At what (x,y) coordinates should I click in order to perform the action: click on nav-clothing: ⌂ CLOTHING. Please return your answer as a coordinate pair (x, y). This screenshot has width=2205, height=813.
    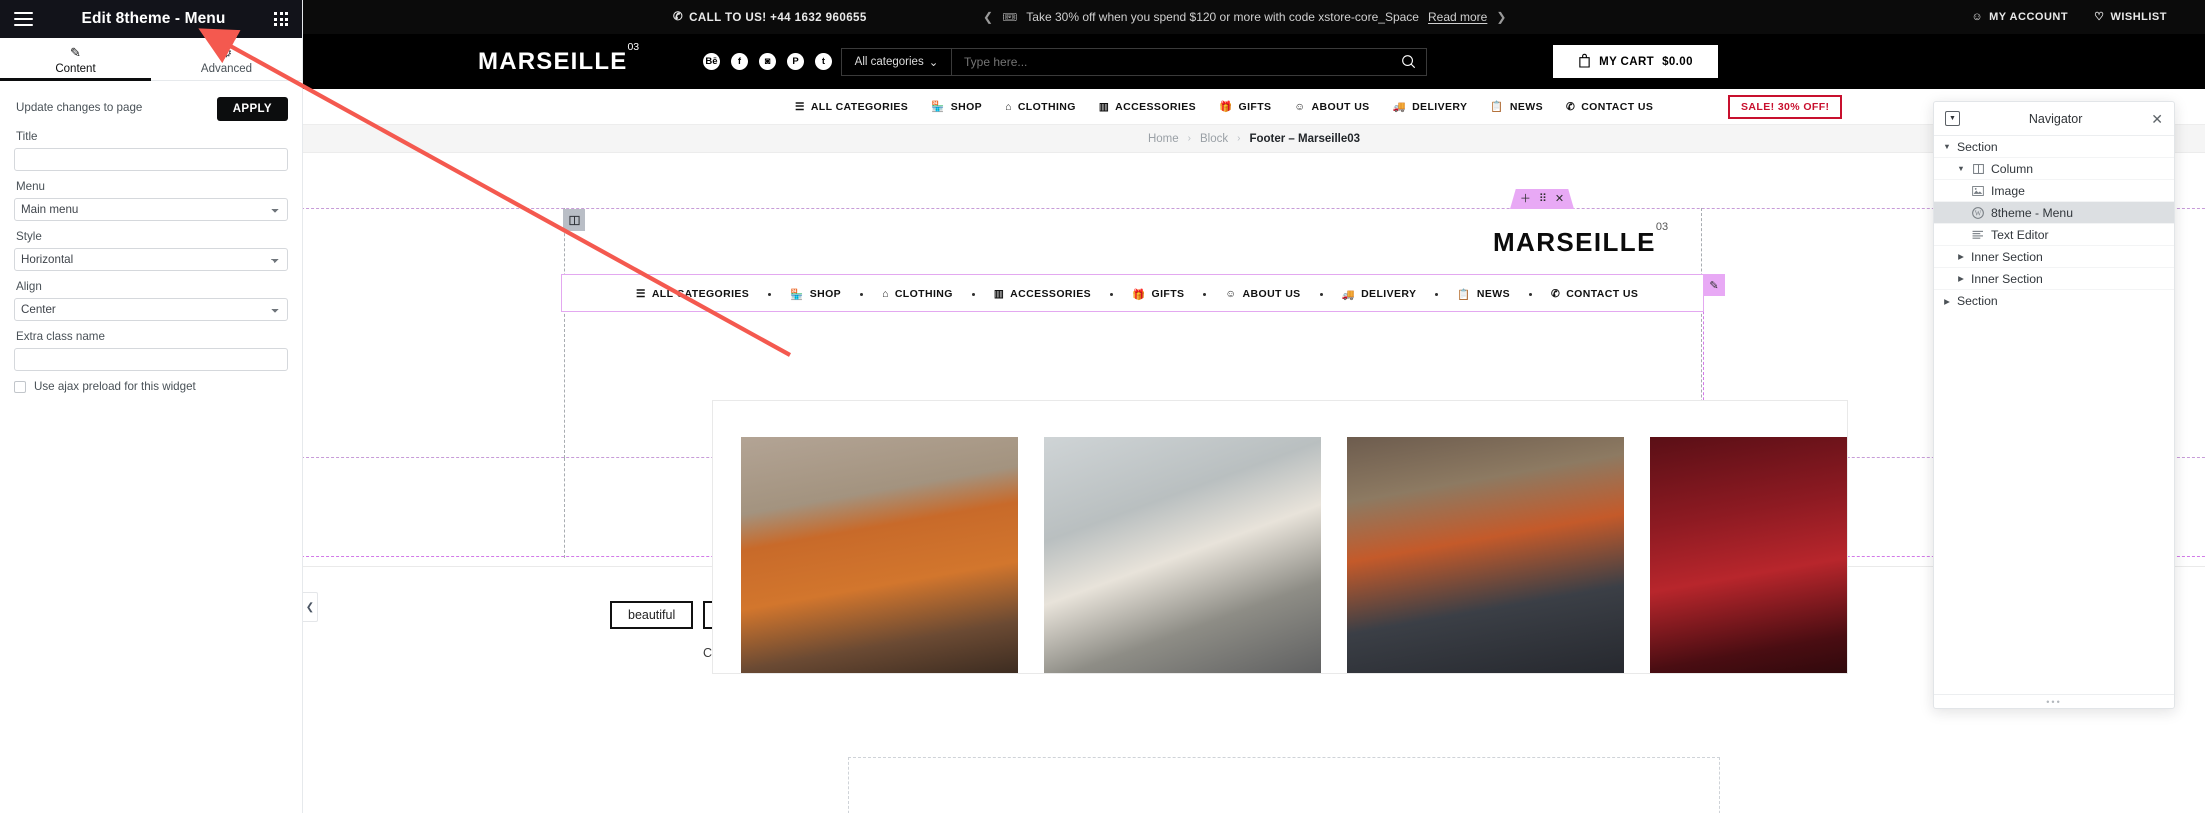
    Looking at the image, I should click on (1040, 107).